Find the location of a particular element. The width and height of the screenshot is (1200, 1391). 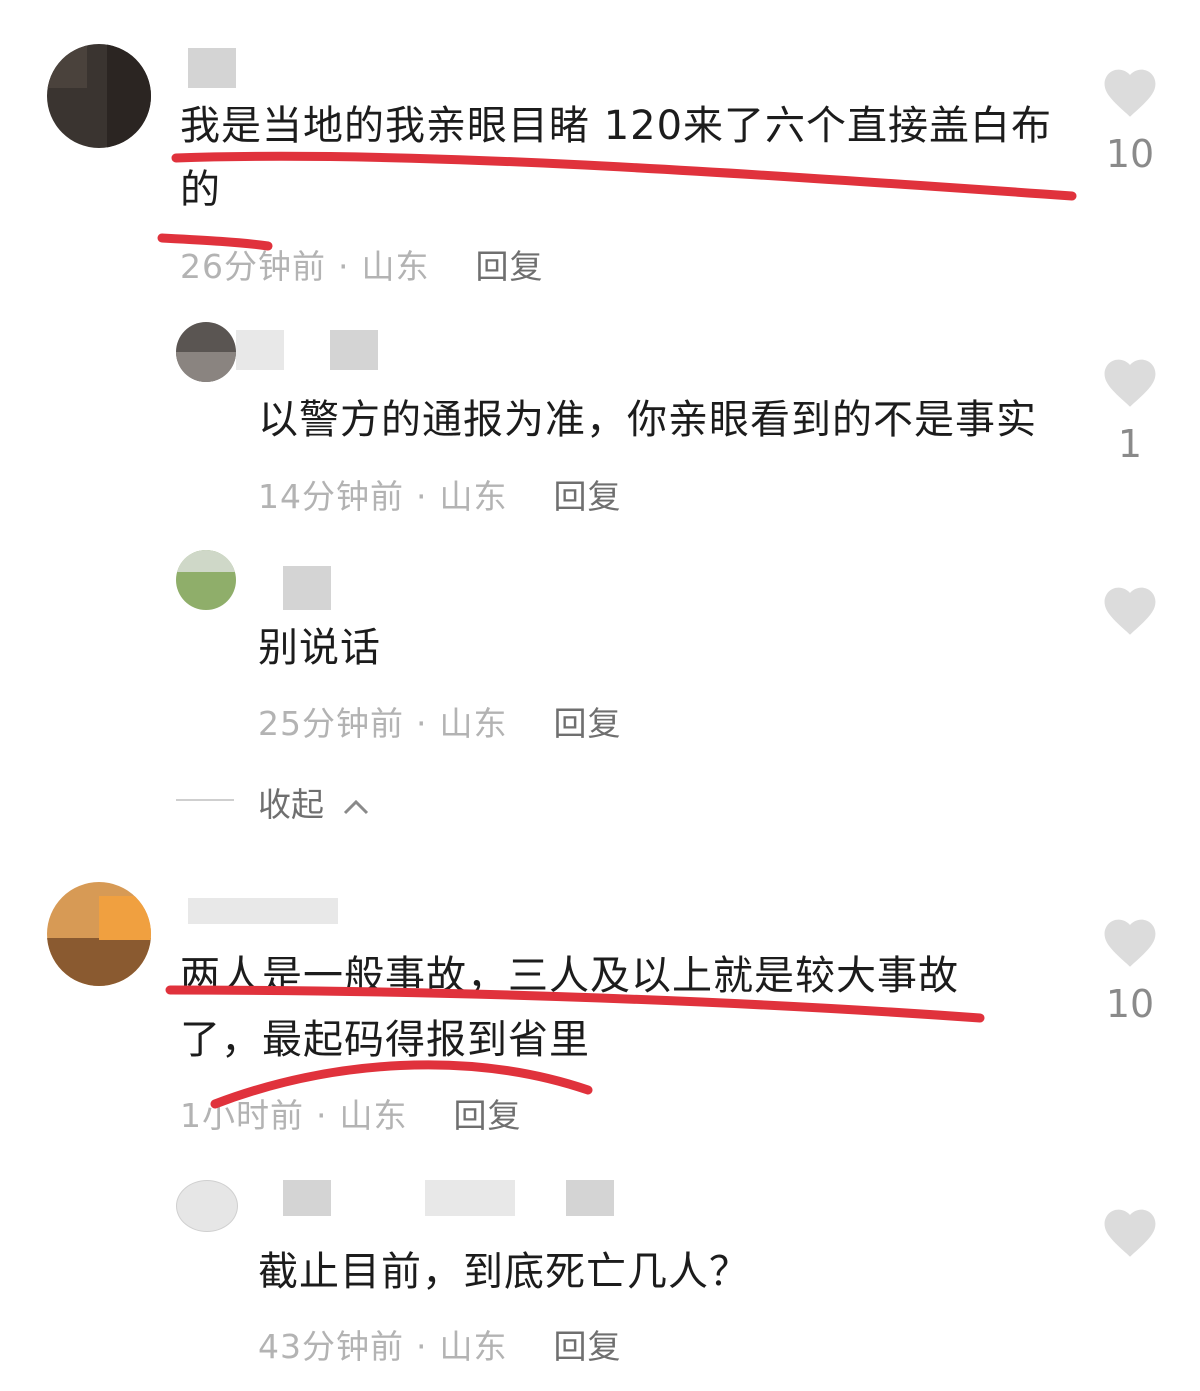

like-button: 1 is located at coordinates (1130, 409).